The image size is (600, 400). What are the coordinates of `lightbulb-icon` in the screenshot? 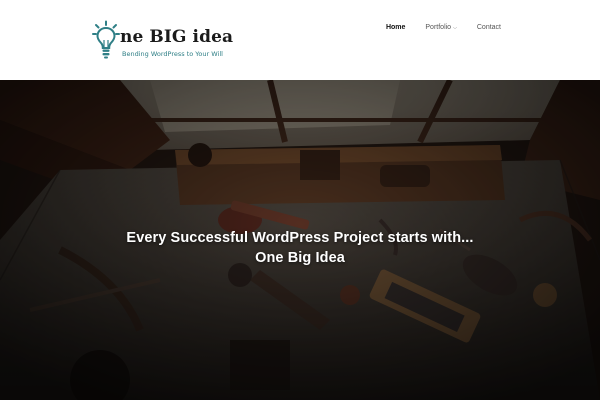 It's located at (106, 39).